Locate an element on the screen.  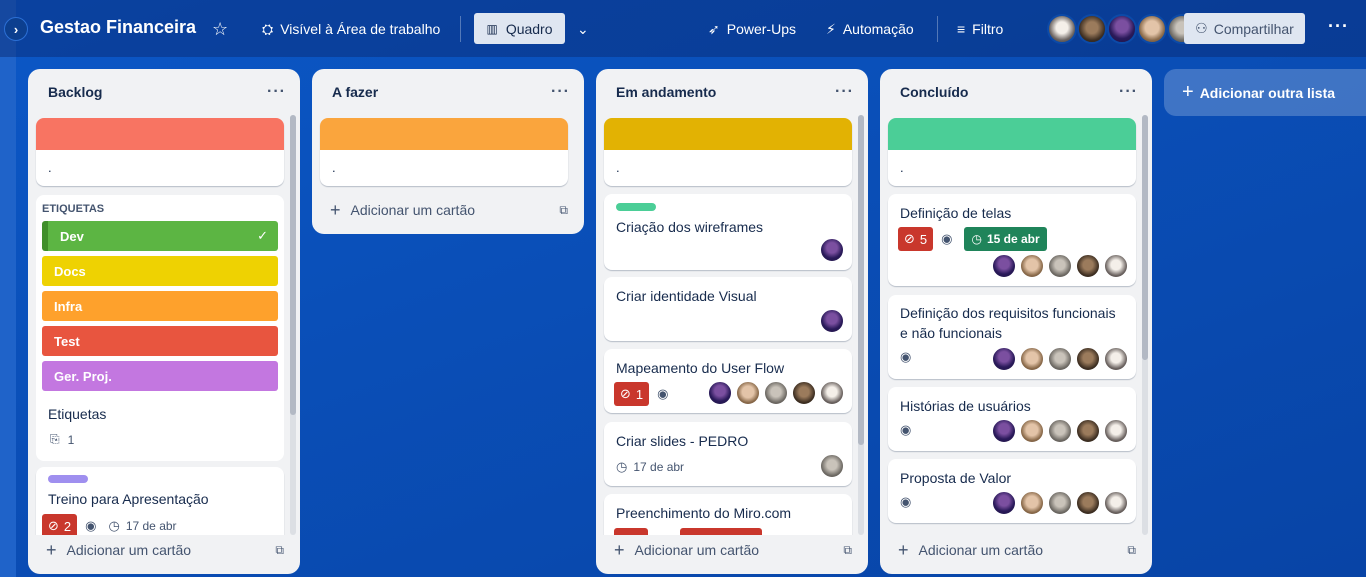
list-a-fazer: A fazer ··· . + Adicionar um cartão ⧉ is located at coordinates (448, 151).